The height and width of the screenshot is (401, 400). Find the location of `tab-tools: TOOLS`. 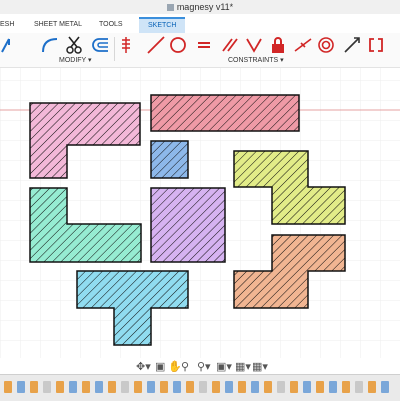

tab-tools: TOOLS is located at coordinates (111, 25).